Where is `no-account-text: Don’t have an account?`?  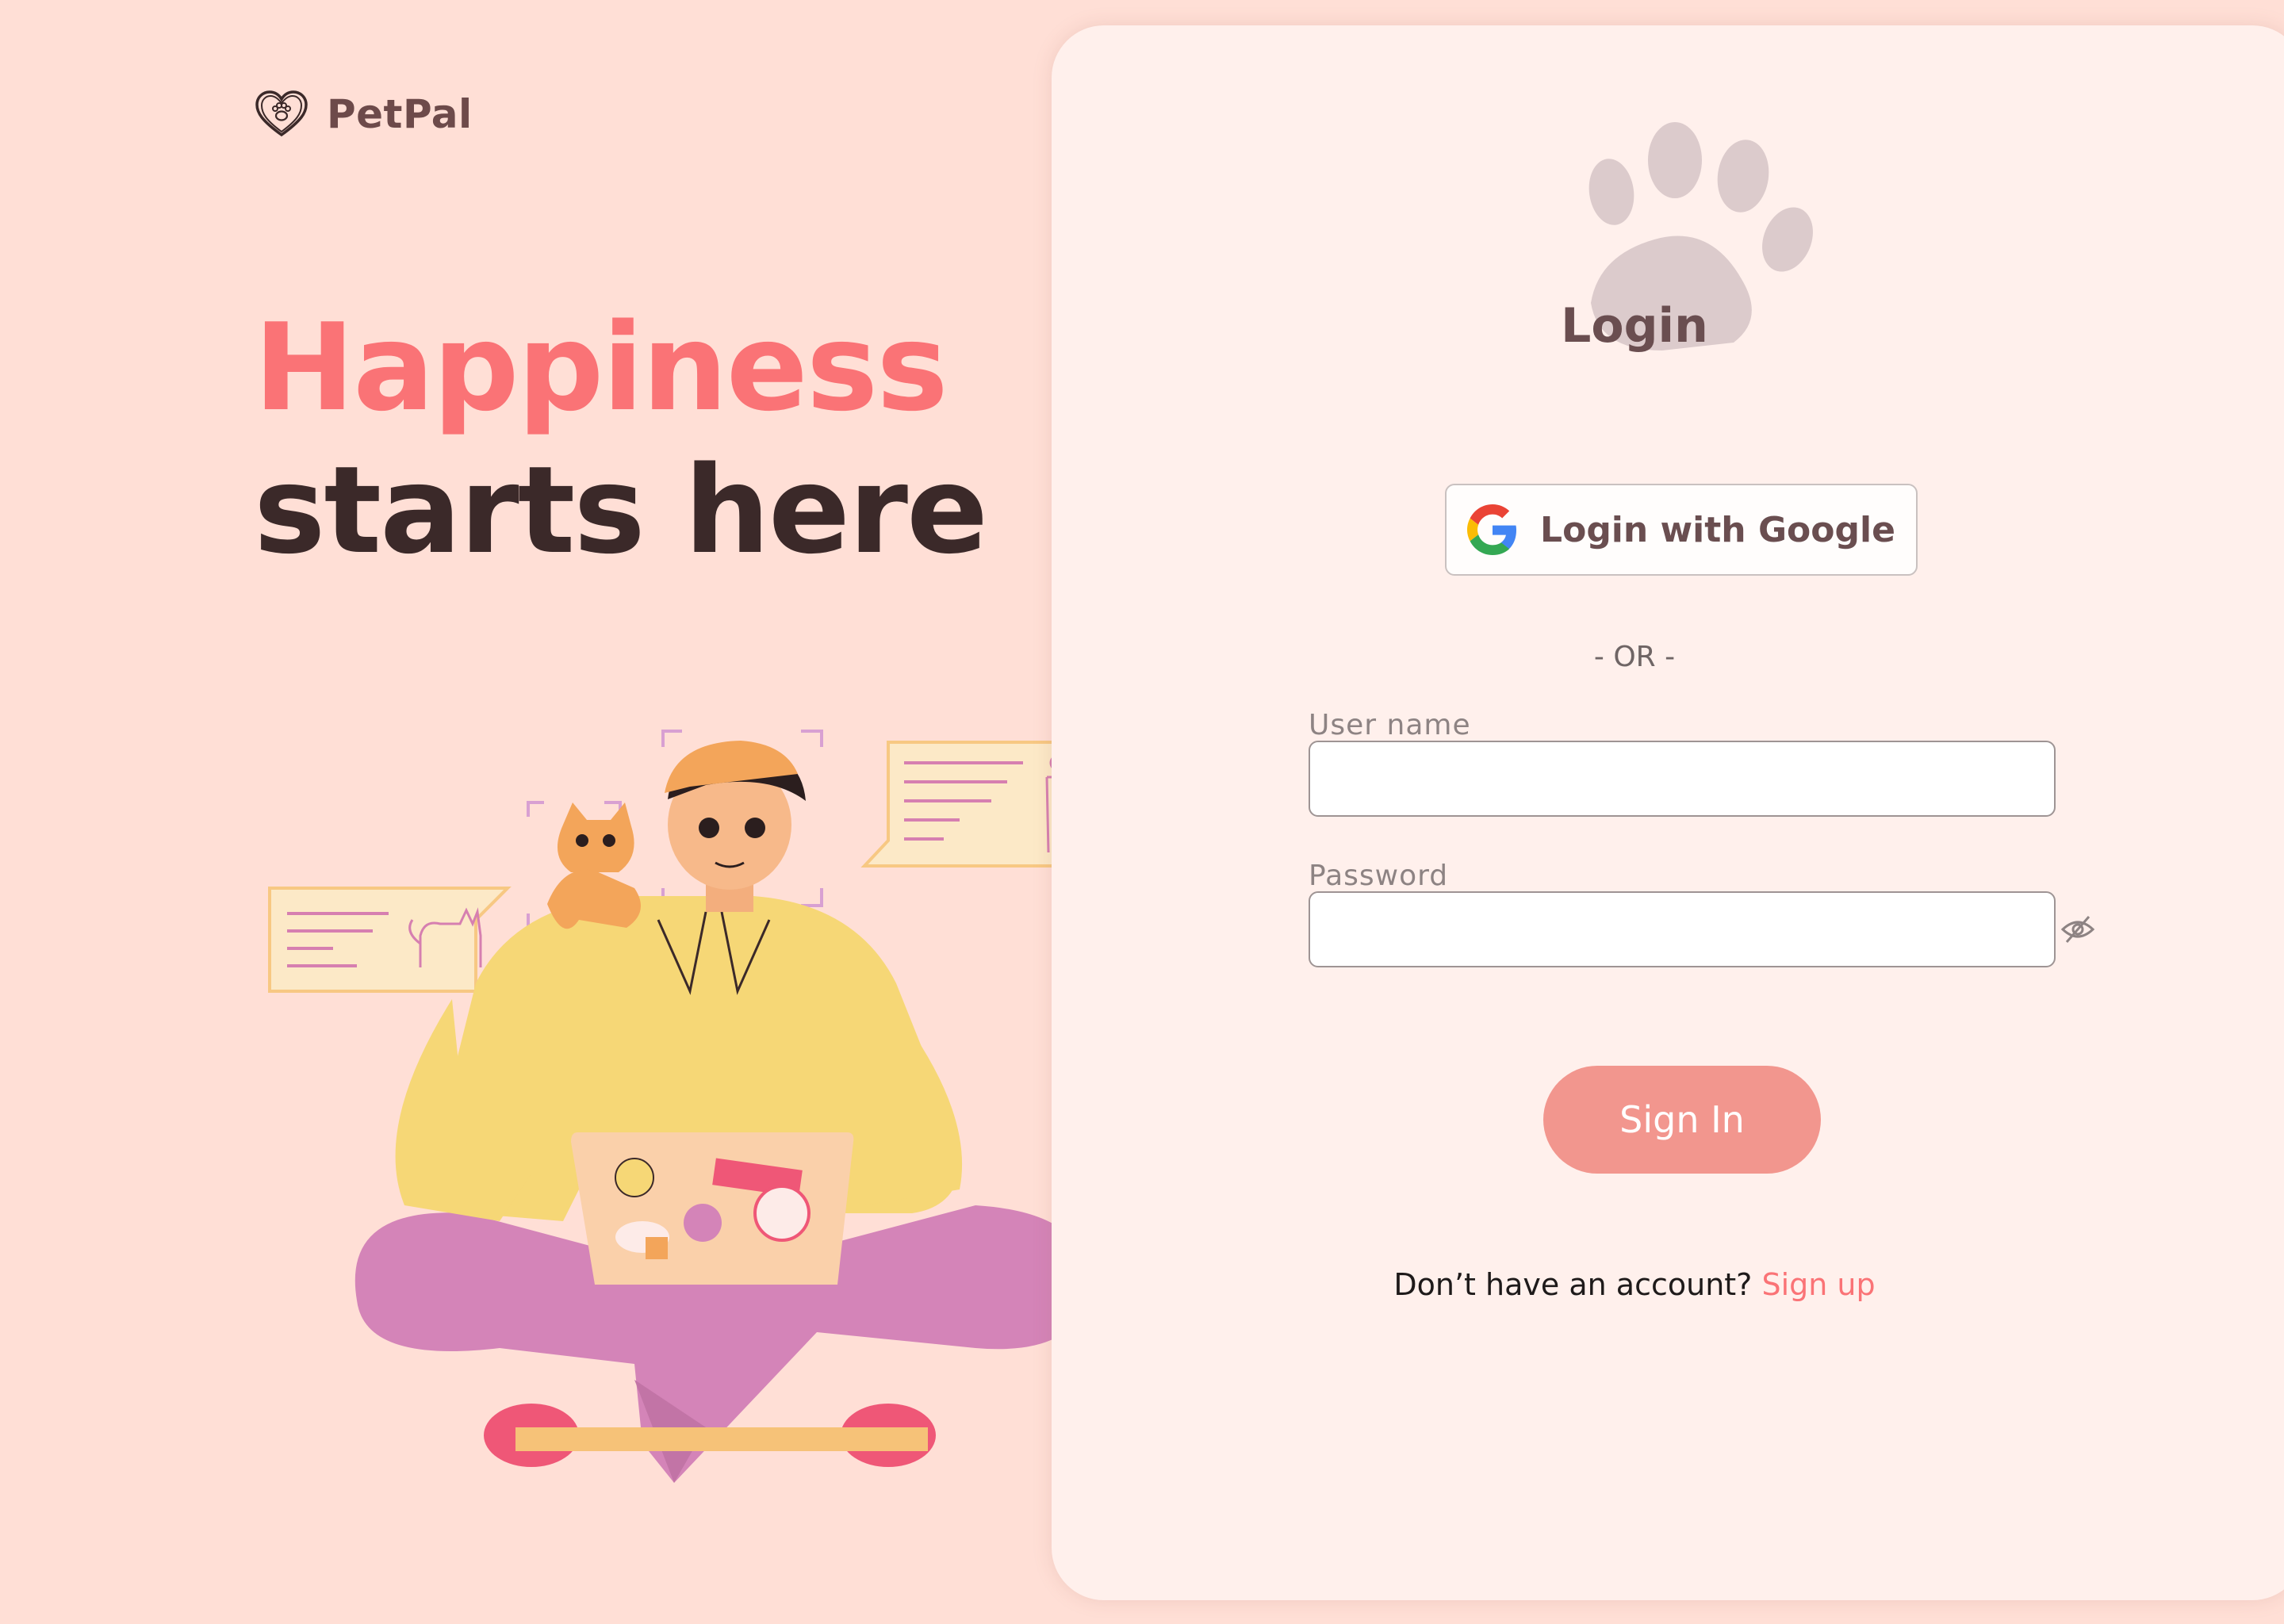
no-account-text: Don’t have an account? is located at coordinates (1573, 1284).